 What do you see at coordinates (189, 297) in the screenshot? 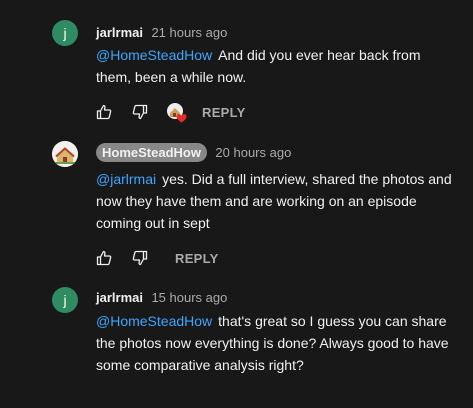
I see `timestamp: 15 hours ago` at bounding box center [189, 297].